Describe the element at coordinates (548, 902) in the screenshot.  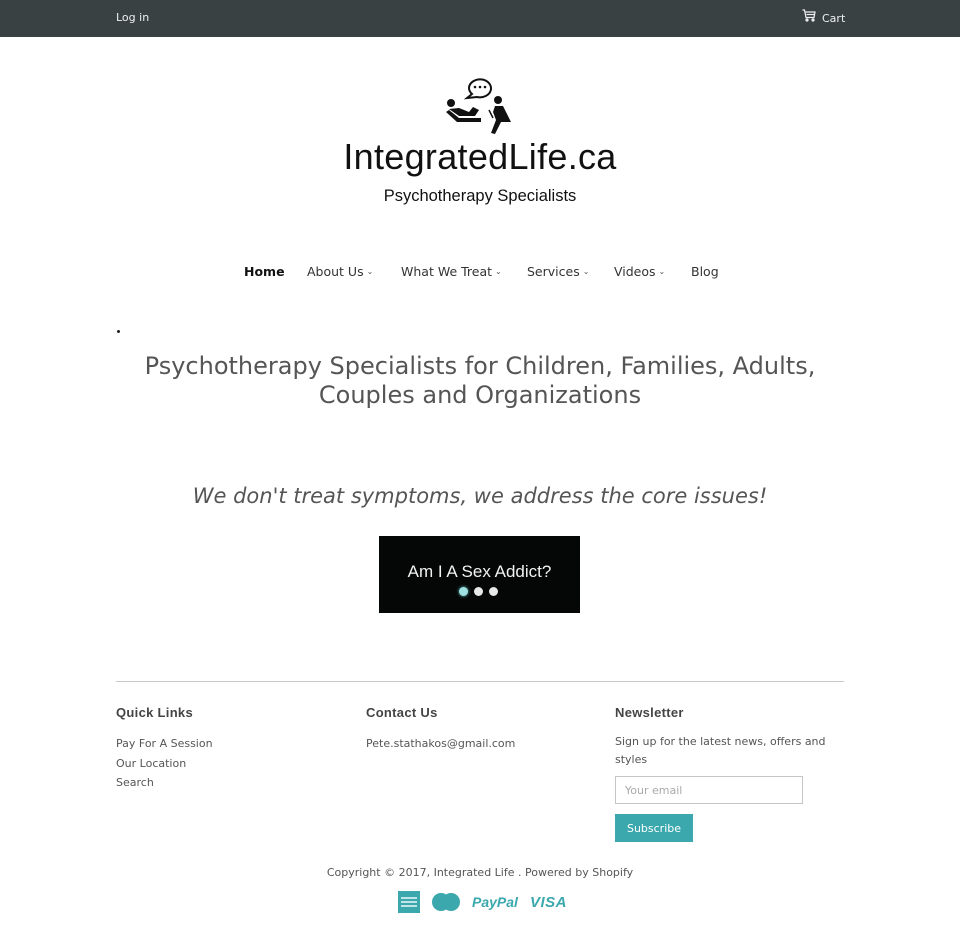
I see `visa-icon: VISA` at that location.